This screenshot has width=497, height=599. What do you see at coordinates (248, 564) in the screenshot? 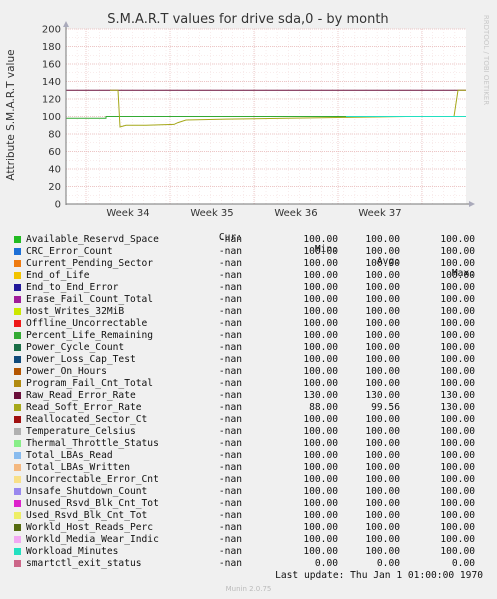
I see `legend-row: smartctl_exit_status -nan 0.00 0.00 0.00` at bounding box center [248, 564].